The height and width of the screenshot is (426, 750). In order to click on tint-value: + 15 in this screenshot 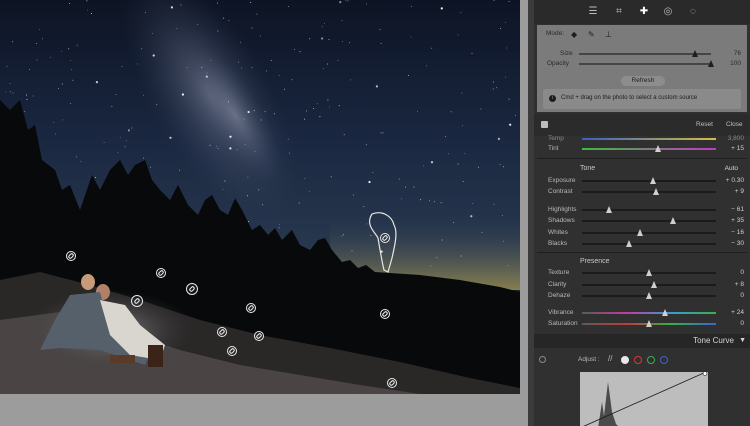, I will do `click(737, 149)`.